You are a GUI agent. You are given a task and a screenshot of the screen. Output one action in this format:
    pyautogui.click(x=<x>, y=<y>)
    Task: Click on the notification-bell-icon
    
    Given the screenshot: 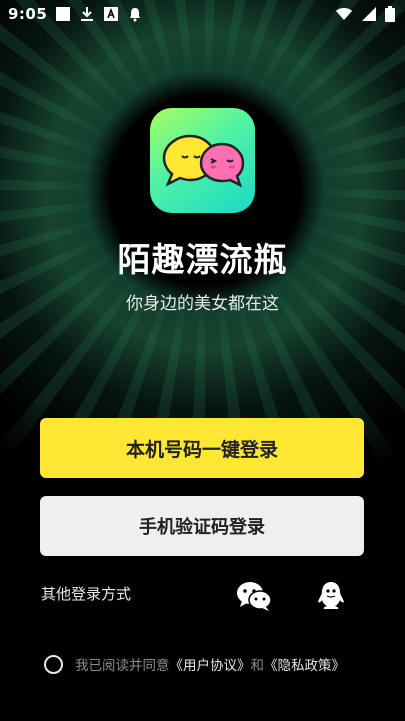 What is the action you would take?
    pyautogui.click(x=135, y=15)
    